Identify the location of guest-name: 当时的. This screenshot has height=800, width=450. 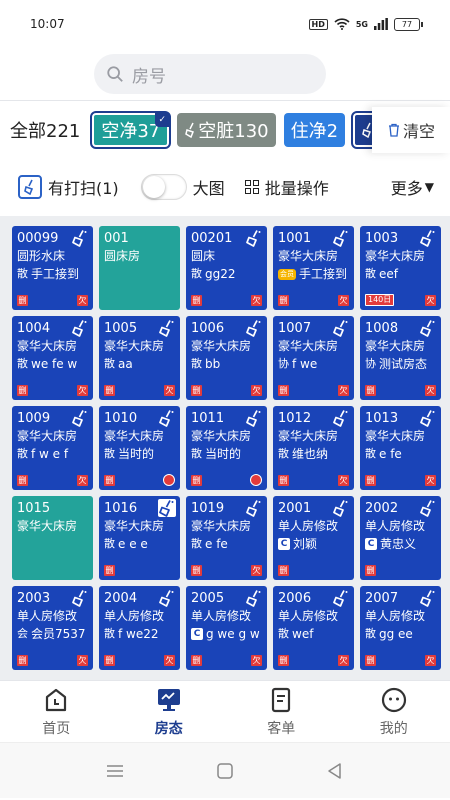
(136, 454).